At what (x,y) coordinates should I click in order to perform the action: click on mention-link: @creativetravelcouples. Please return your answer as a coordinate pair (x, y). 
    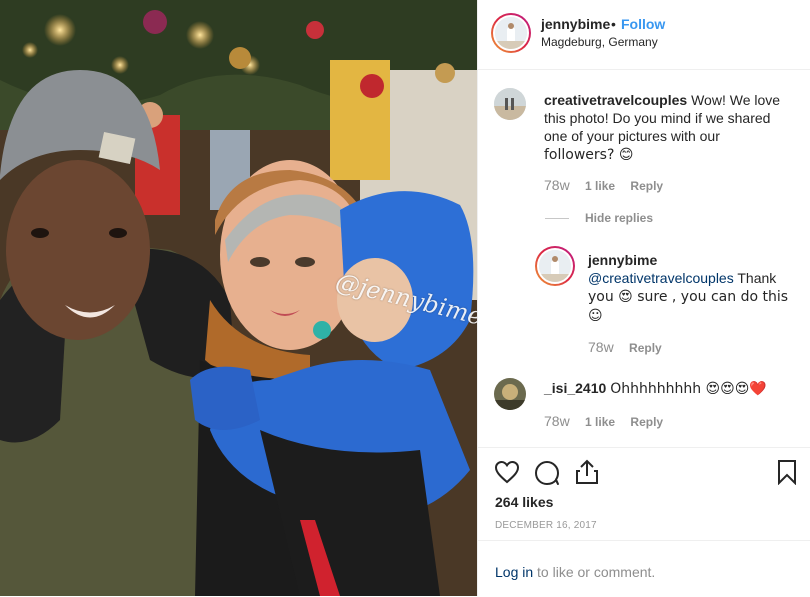
    Looking at the image, I should click on (661, 278).